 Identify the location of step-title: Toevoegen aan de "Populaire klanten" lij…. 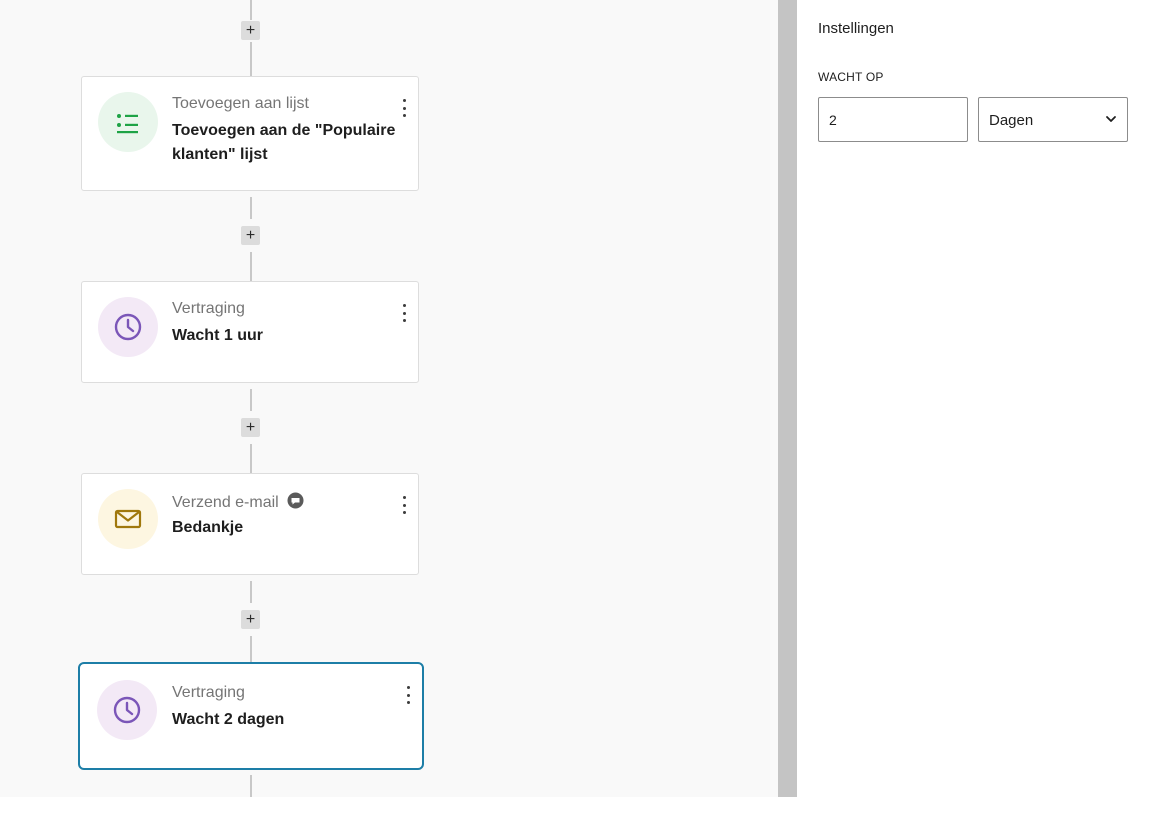
(284, 142).